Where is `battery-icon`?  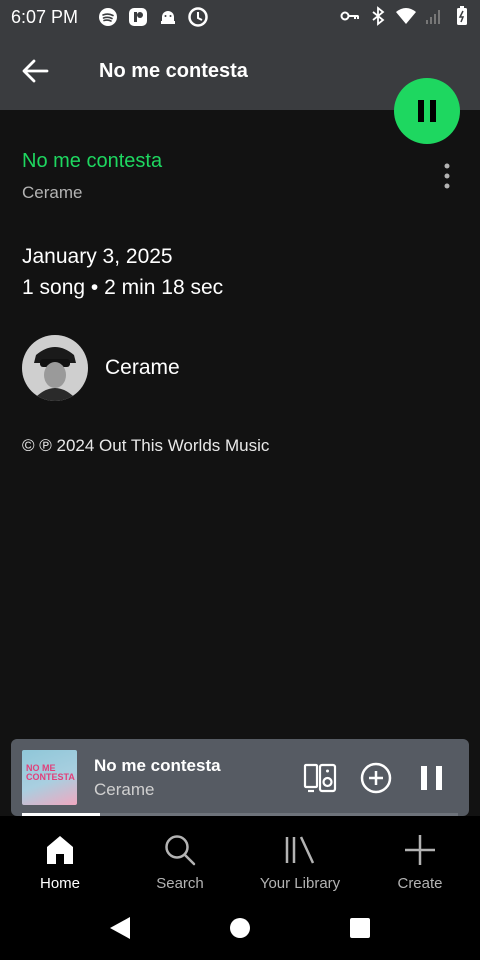 battery-icon is located at coordinates (462, 15).